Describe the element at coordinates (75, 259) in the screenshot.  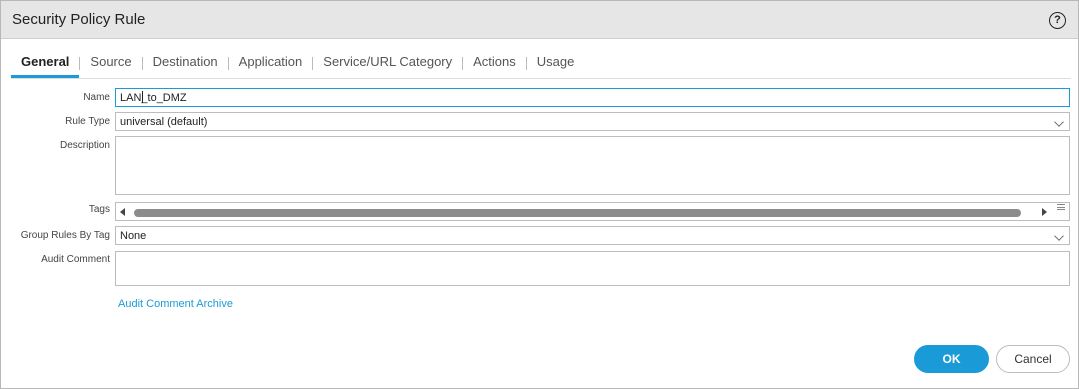
I see `audit-comment-label: Audit Comment` at that location.